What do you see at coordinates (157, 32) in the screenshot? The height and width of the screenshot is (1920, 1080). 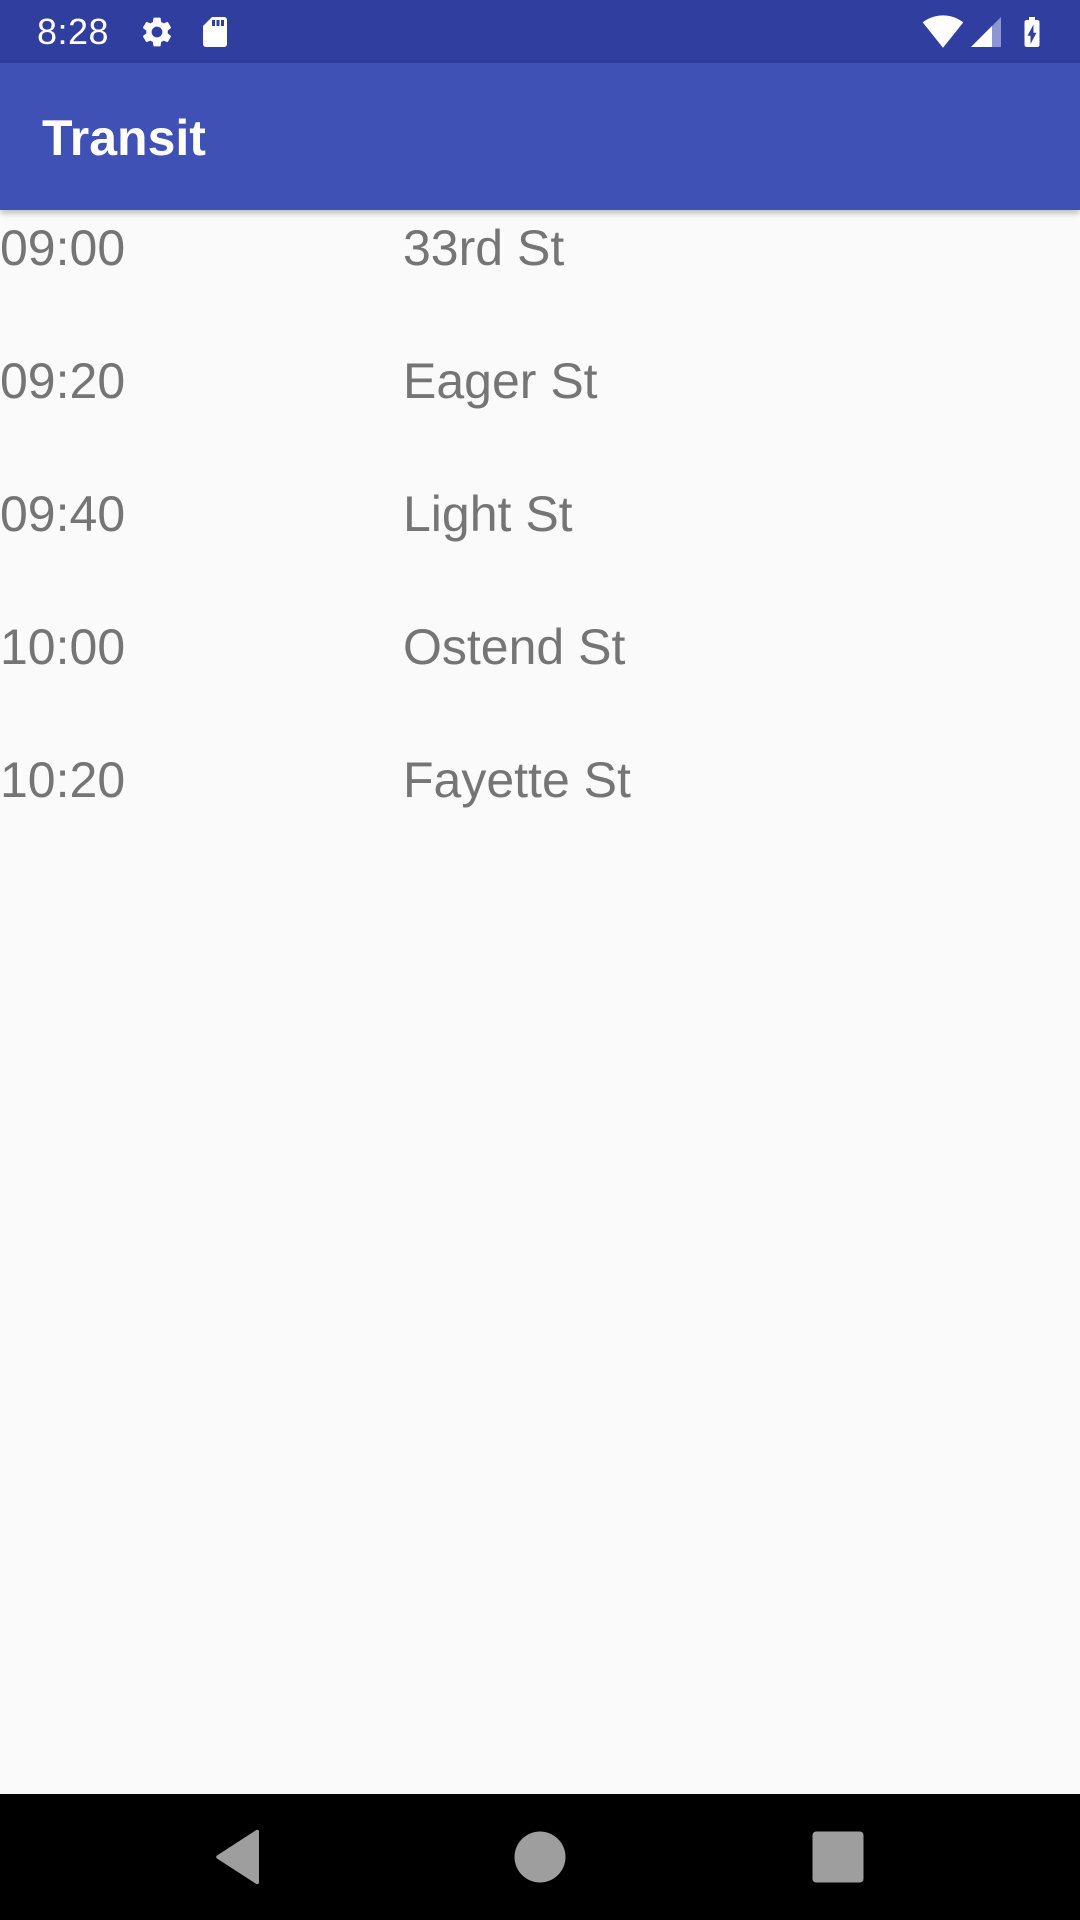 I see `gear-icon` at bounding box center [157, 32].